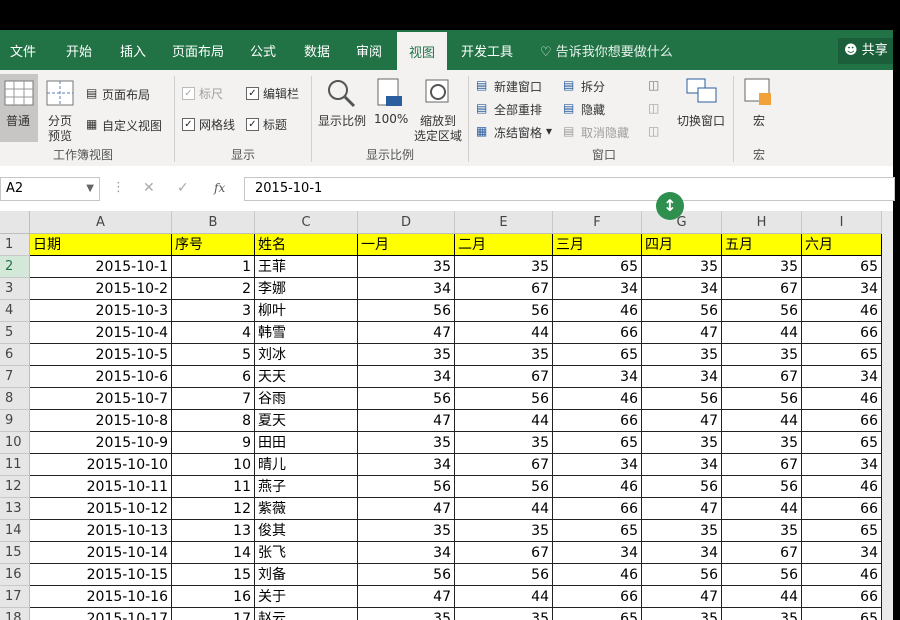  I want to click on table-cell: 刘冰, so click(306, 355).